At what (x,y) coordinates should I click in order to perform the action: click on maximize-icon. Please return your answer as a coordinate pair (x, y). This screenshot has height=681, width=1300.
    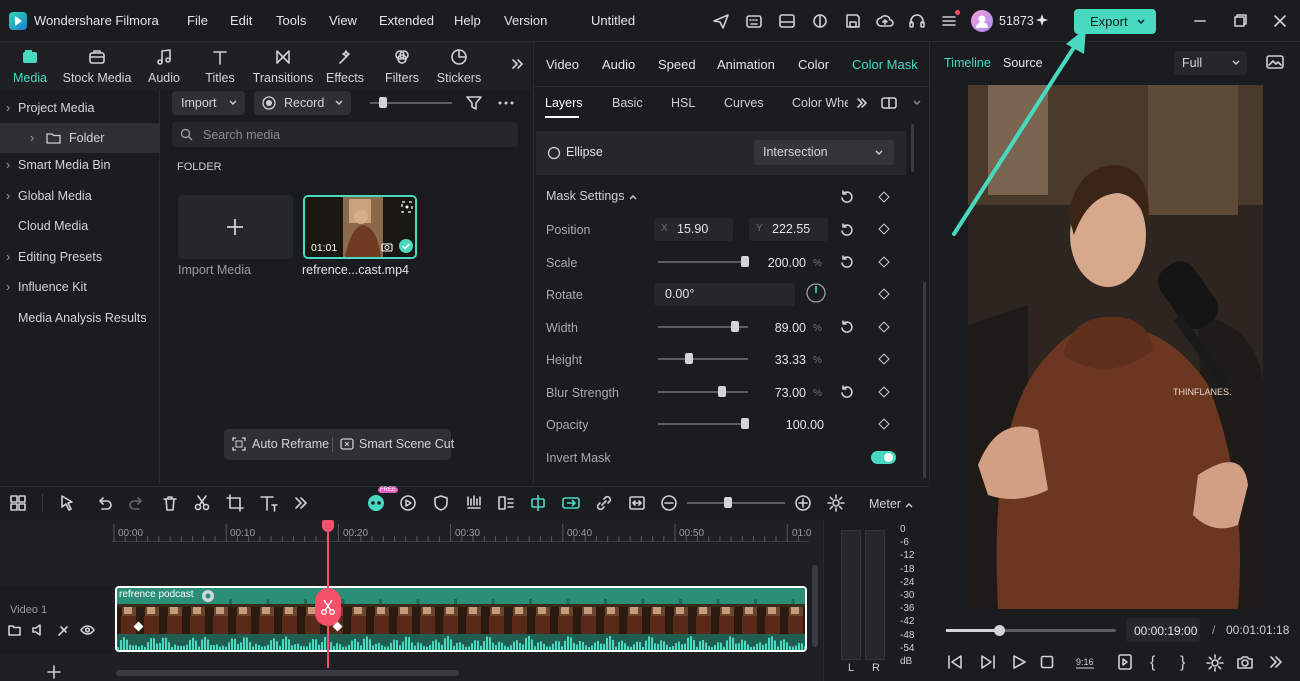
    Looking at the image, I should click on (1240, 21).